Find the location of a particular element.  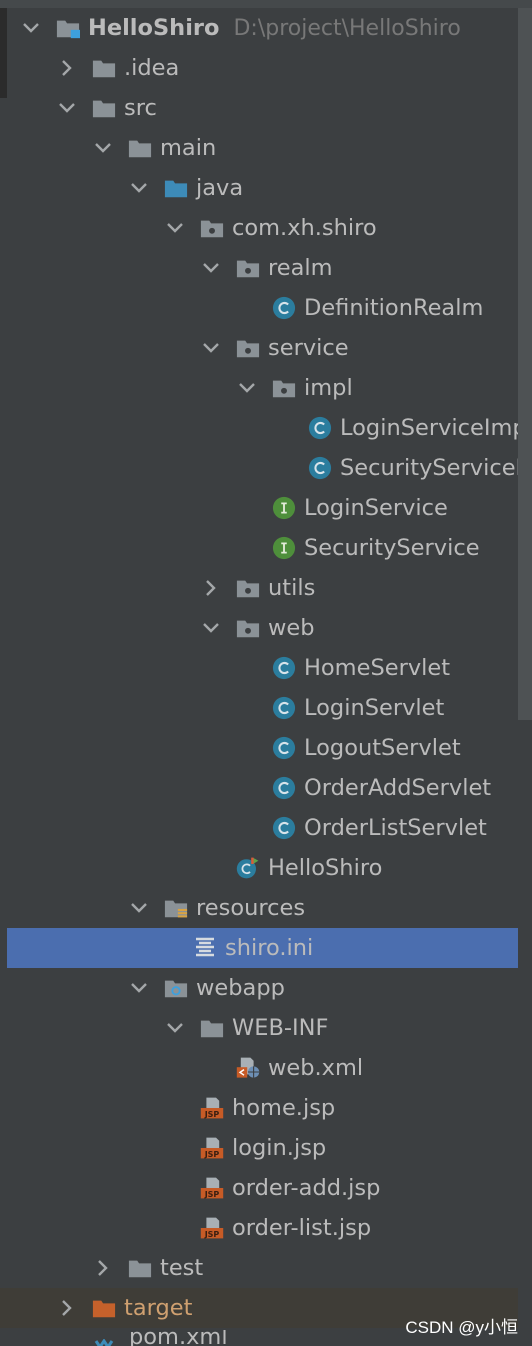

tree-row-utils: utils is located at coordinates (266, 588).